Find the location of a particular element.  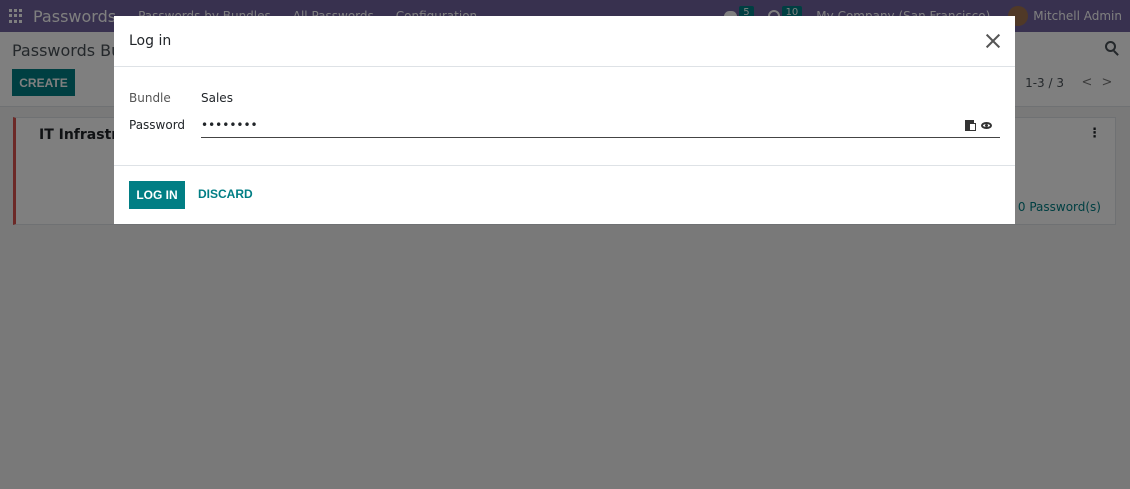

discard-button: DISCARD is located at coordinates (225, 194).